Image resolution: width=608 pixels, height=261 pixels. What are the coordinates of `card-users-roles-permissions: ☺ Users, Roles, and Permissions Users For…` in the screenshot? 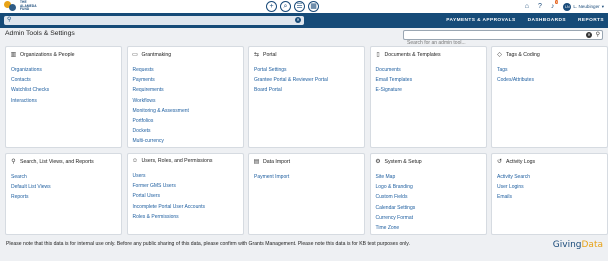 It's located at (185, 194).